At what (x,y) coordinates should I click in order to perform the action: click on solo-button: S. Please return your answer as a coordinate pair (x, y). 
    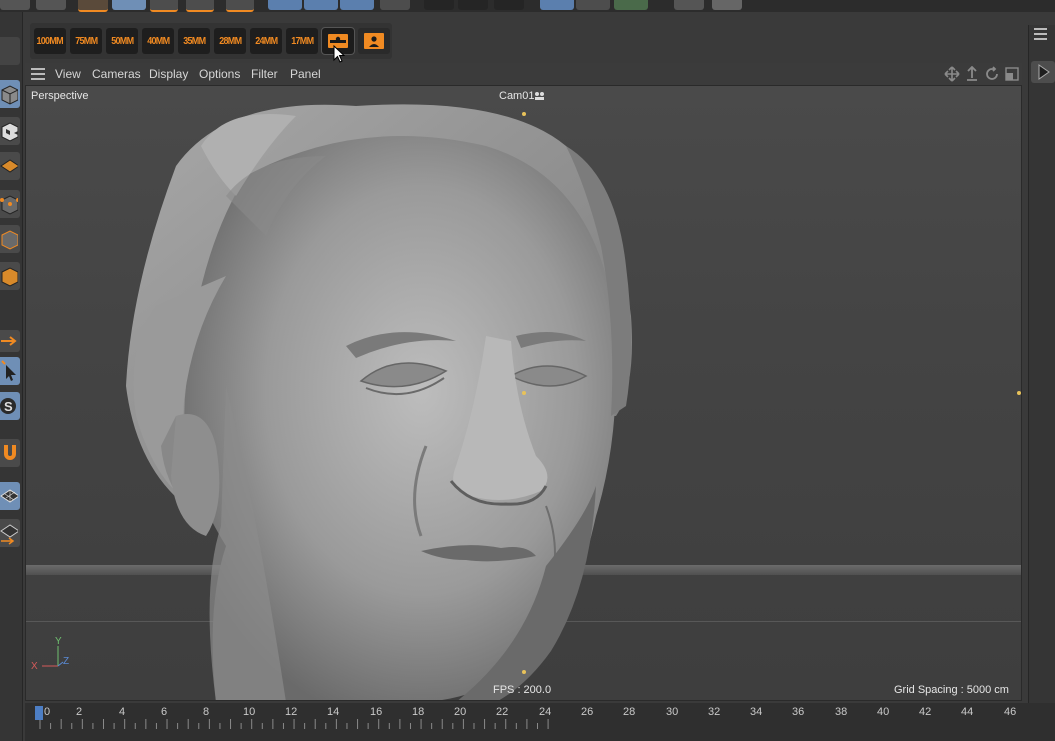
    Looking at the image, I should click on (10, 406).